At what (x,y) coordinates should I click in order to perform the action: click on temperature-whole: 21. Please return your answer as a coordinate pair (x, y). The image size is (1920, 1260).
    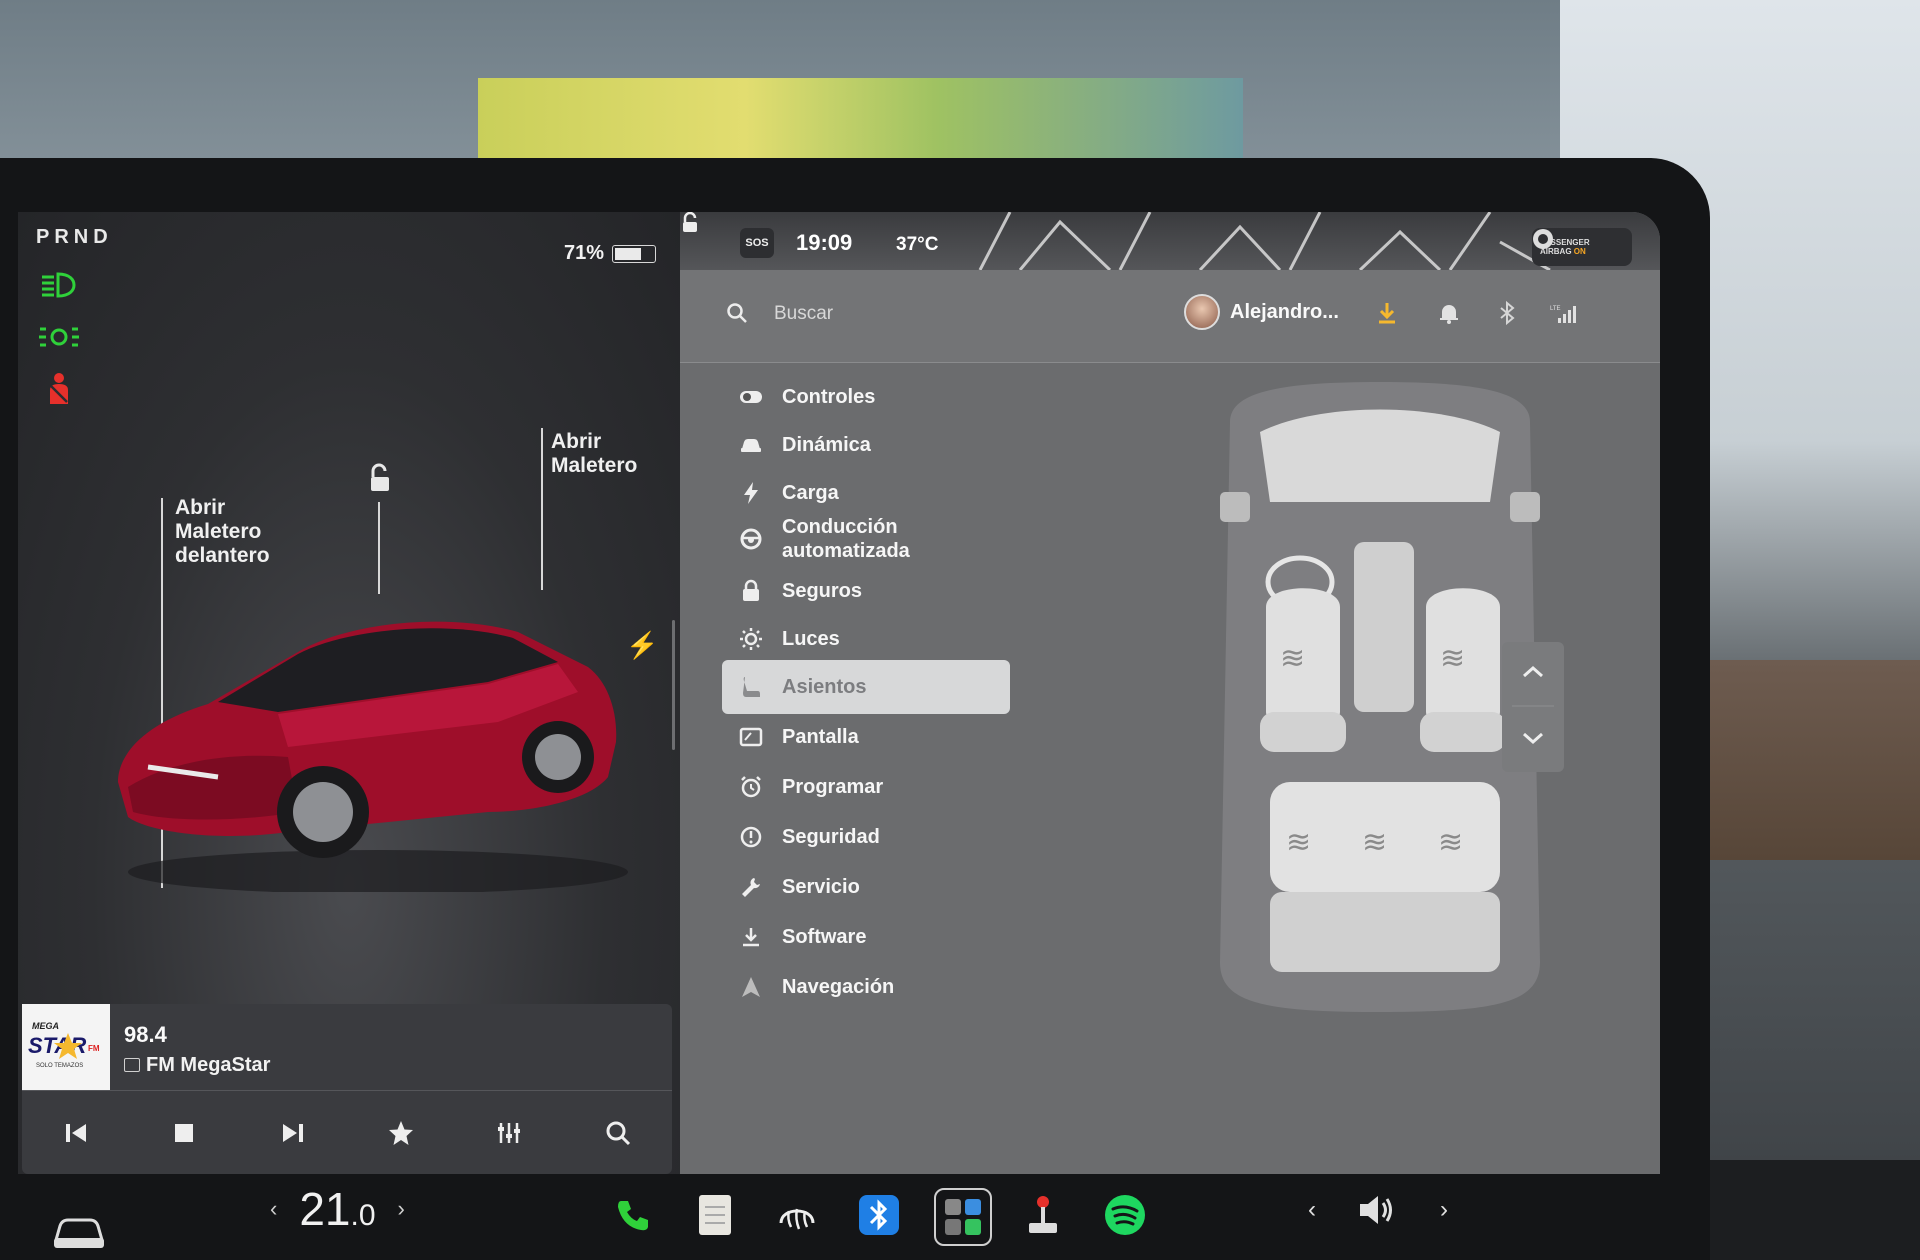
    Looking at the image, I should click on (325, 1209).